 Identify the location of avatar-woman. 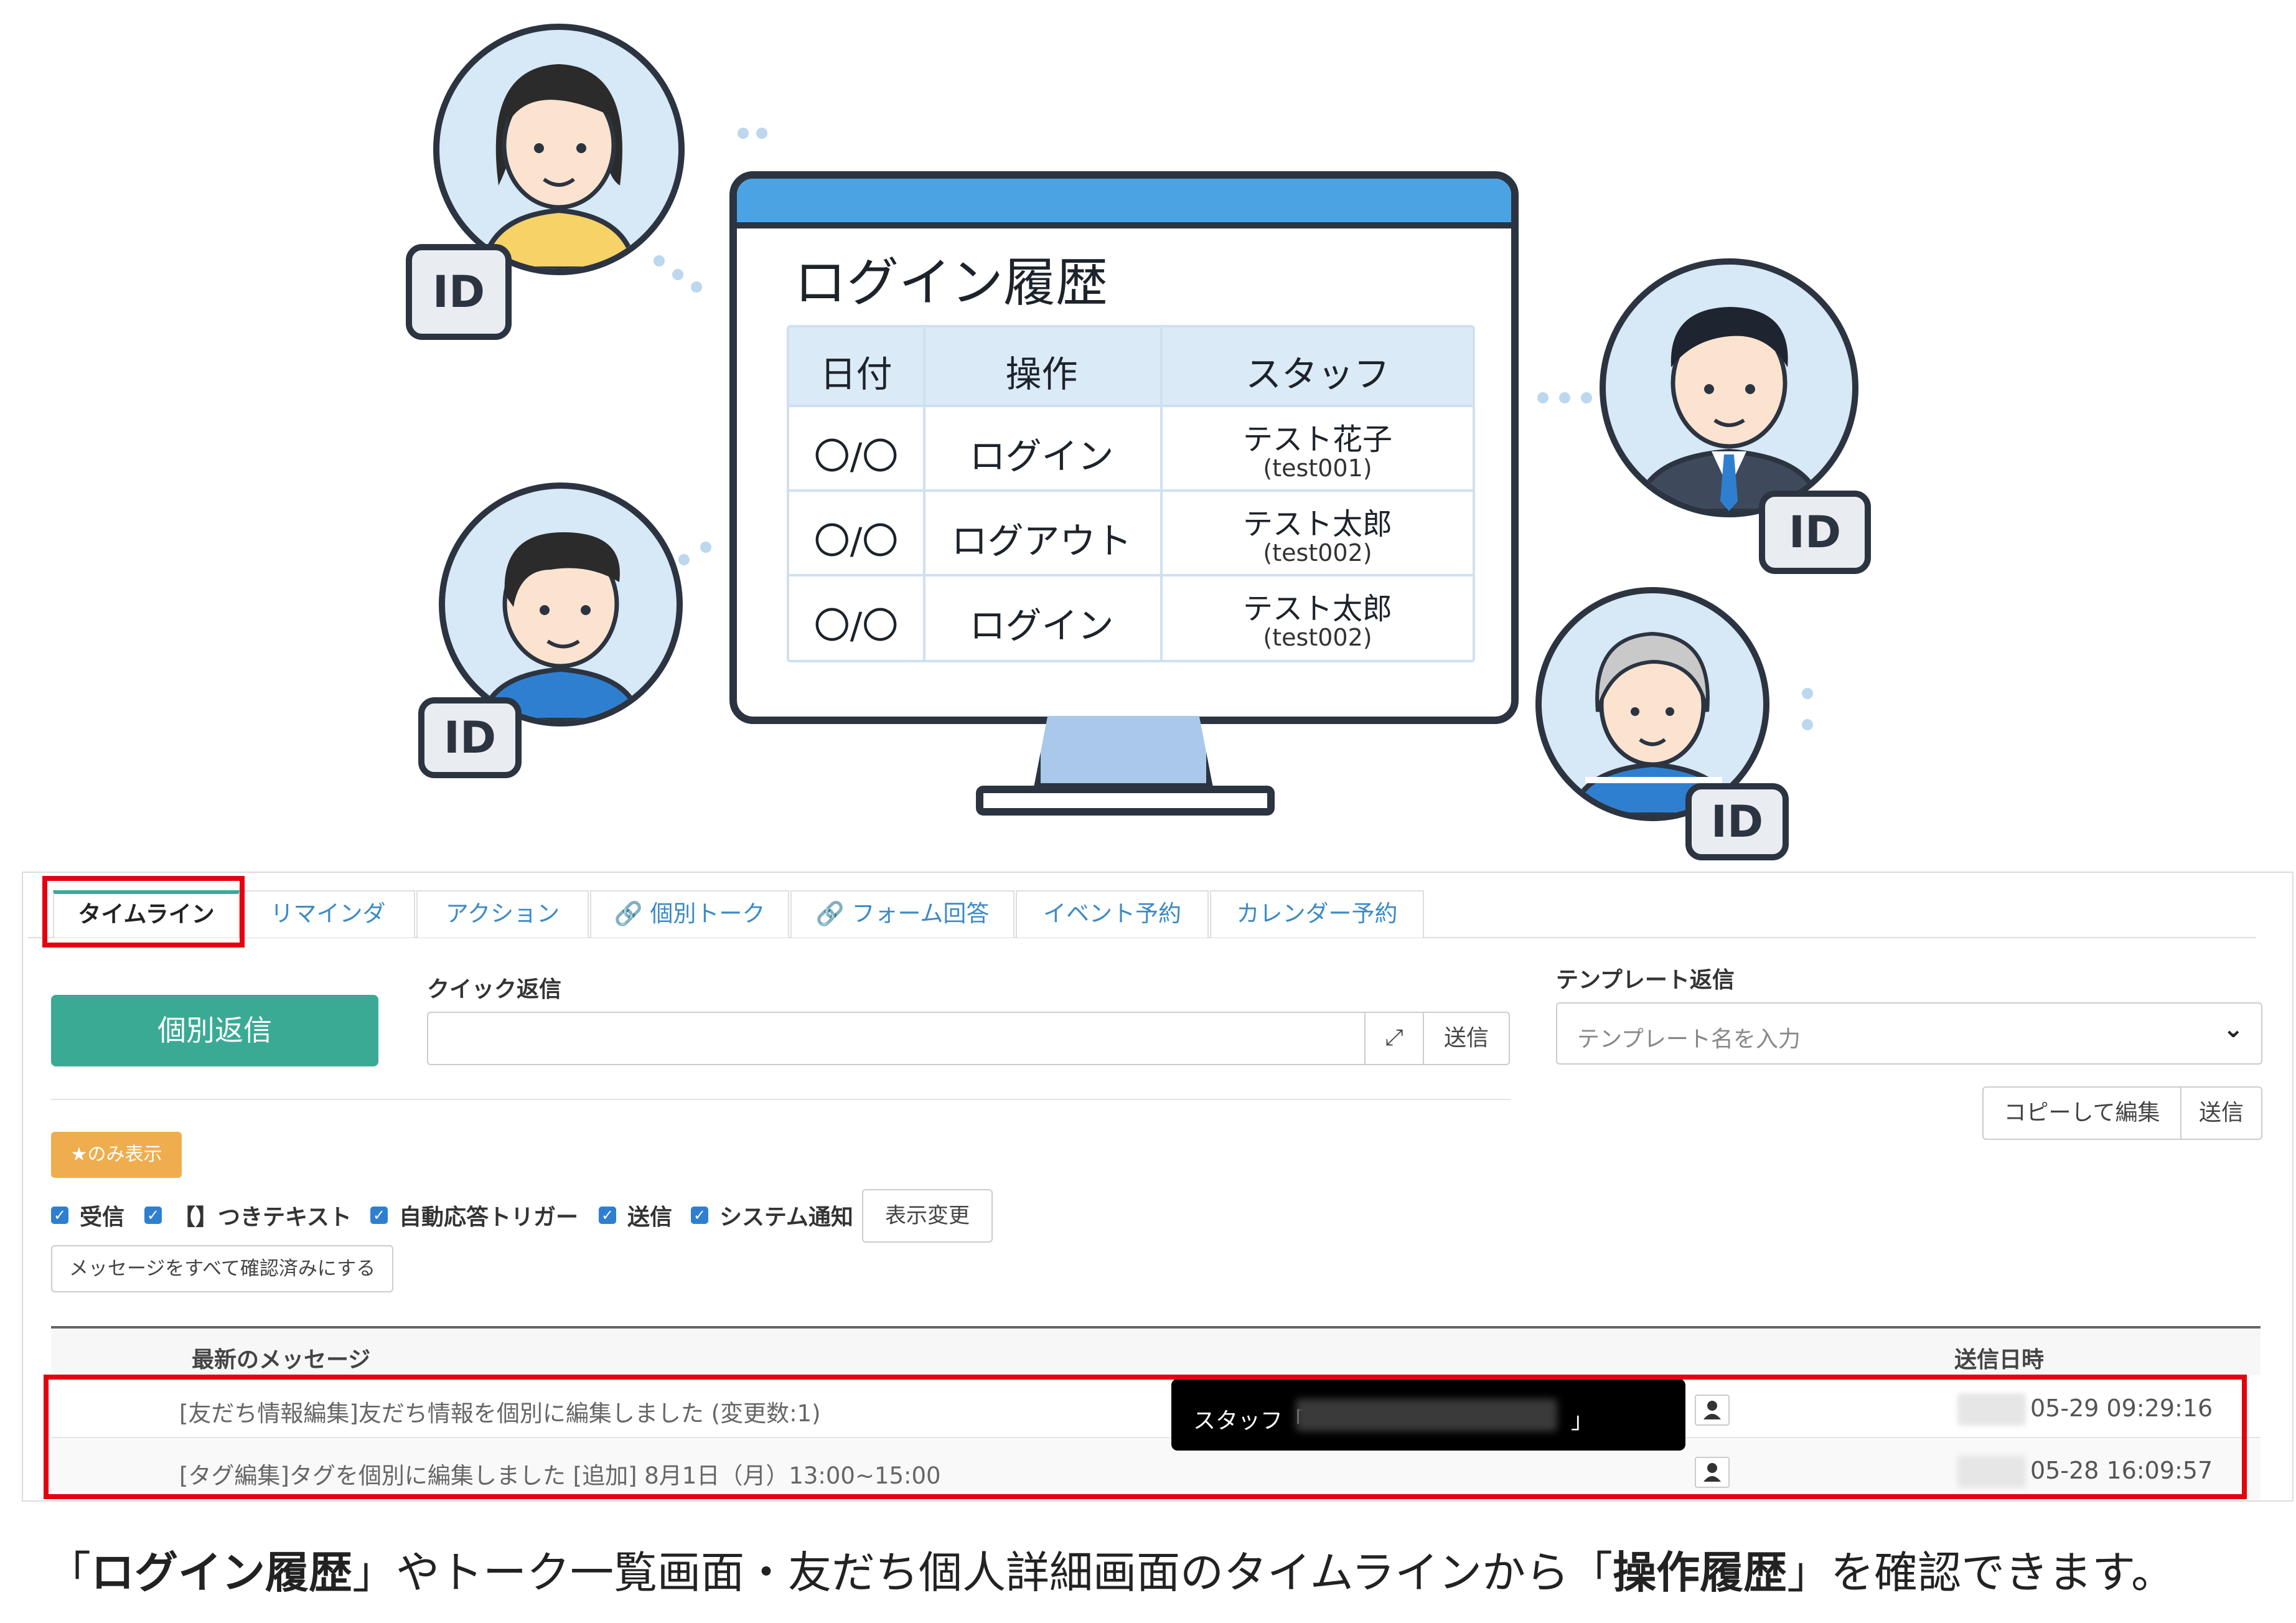
(559, 149).